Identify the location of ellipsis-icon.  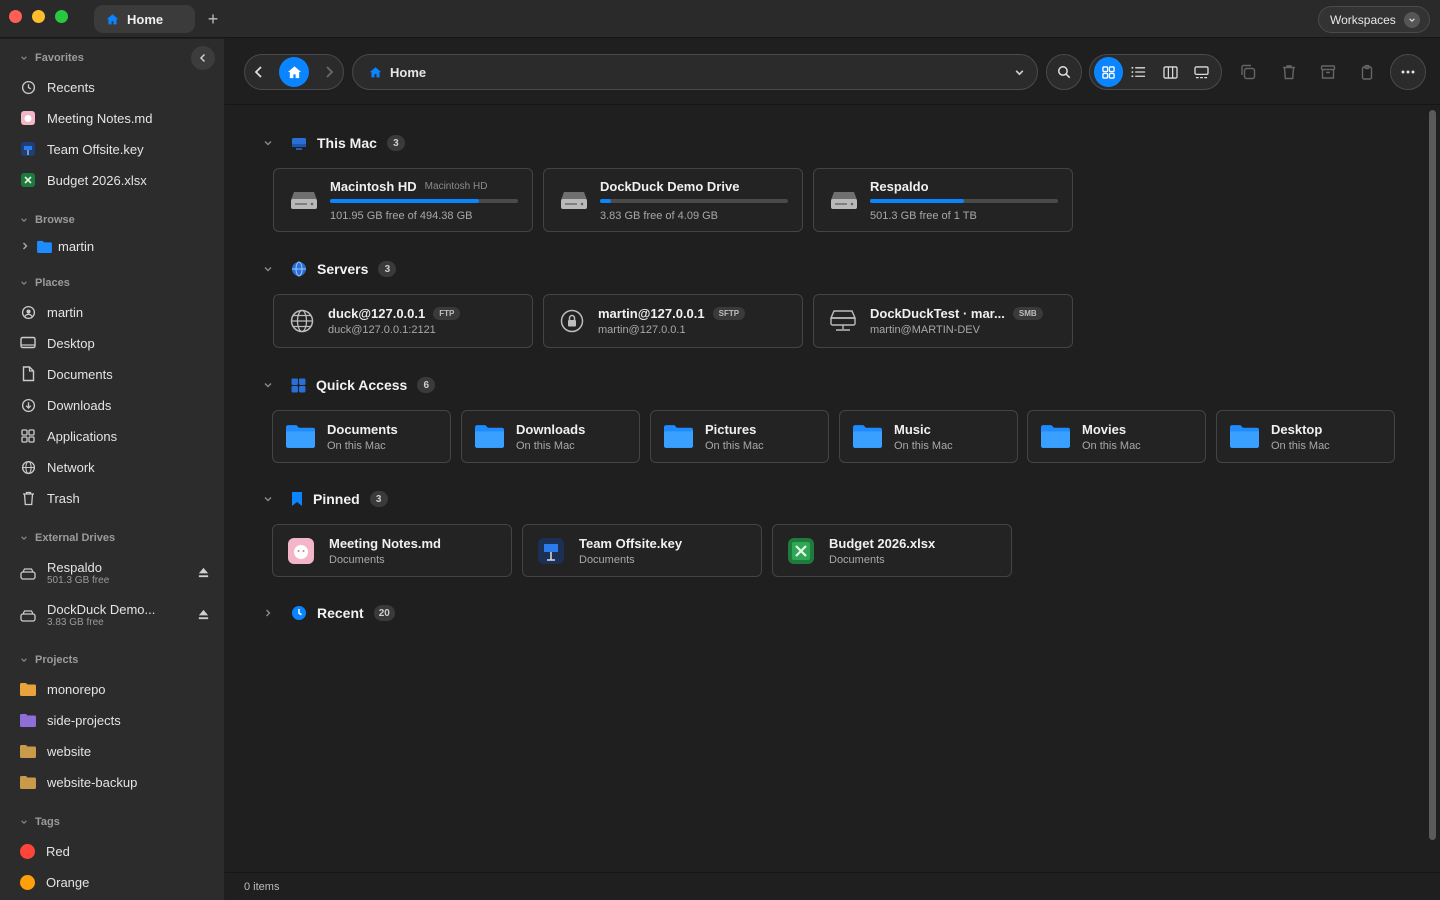
(1408, 72).